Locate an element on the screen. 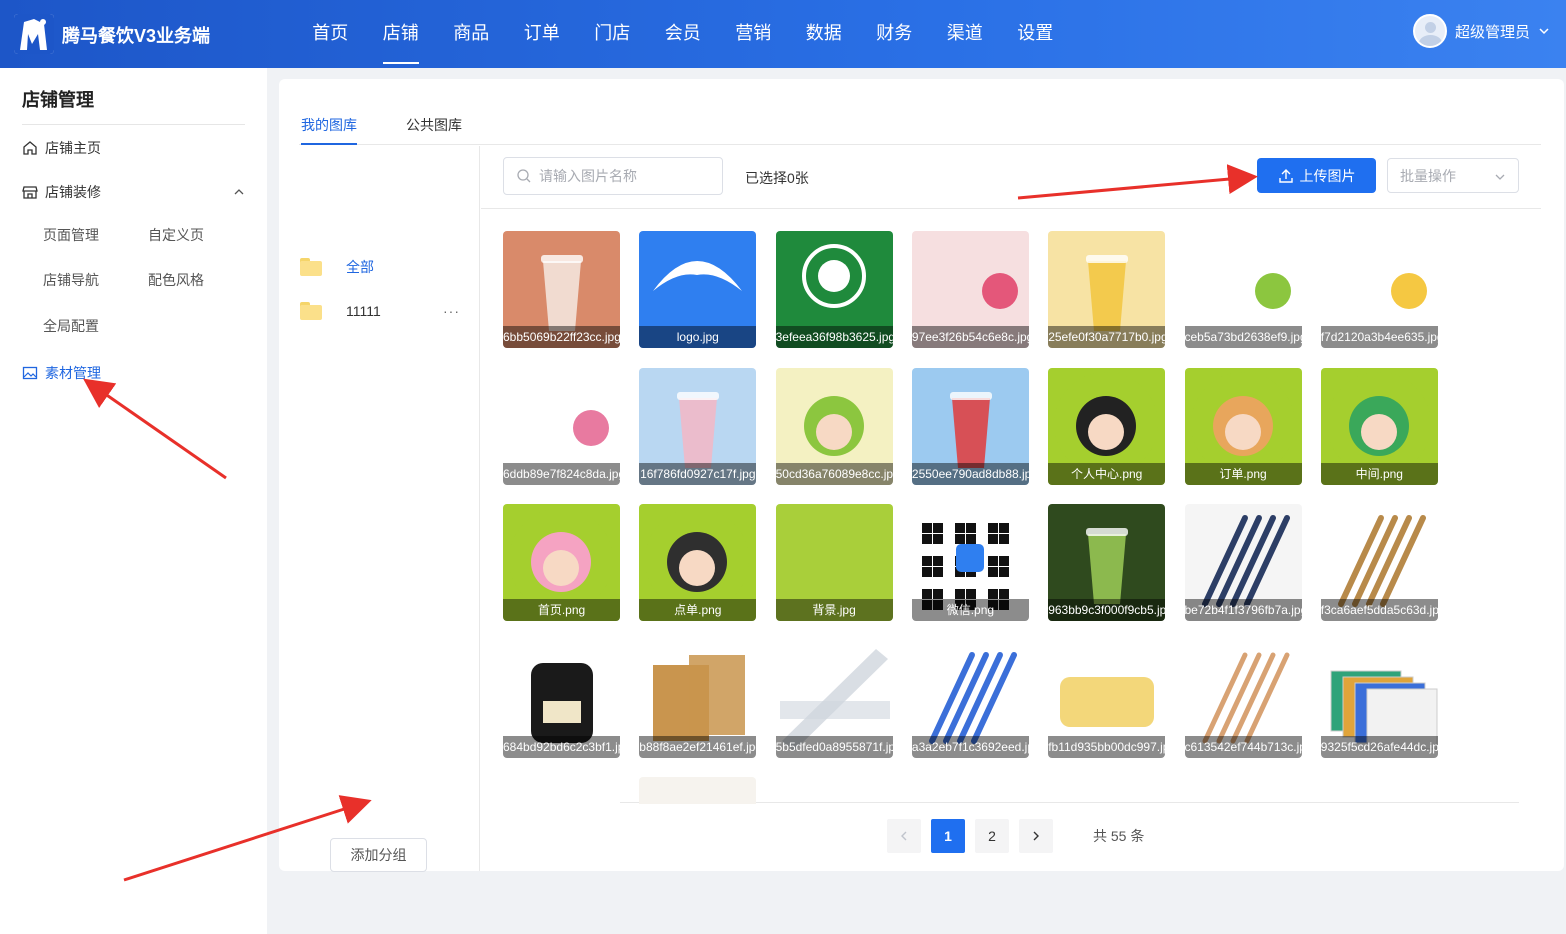 This screenshot has height=934, width=1566. image-tile: 订单.png is located at coordinates (1243, 426).